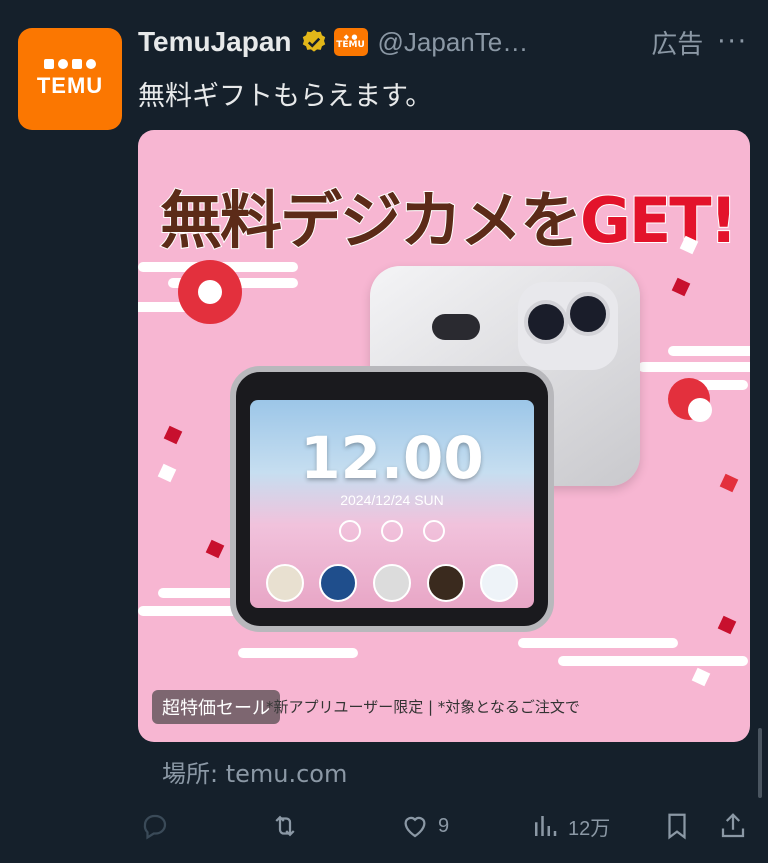  I want to click on affiliate-badge-icon: ◆ ● TEMU, so click(350, 42).